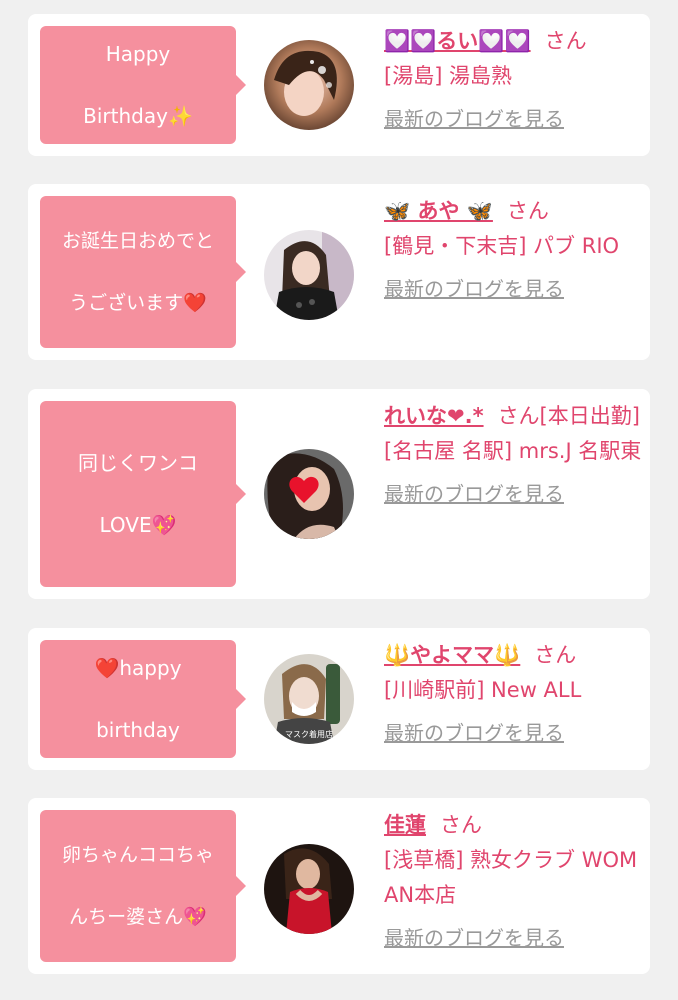 The width and height of the screenshot is (678, 1000). What do you see at coordinates (511, 877) in the screenshot?
I see `shop-info: [浅草橋] 熟女クラブ WOMAN本店` at bounding box center [511, 877].